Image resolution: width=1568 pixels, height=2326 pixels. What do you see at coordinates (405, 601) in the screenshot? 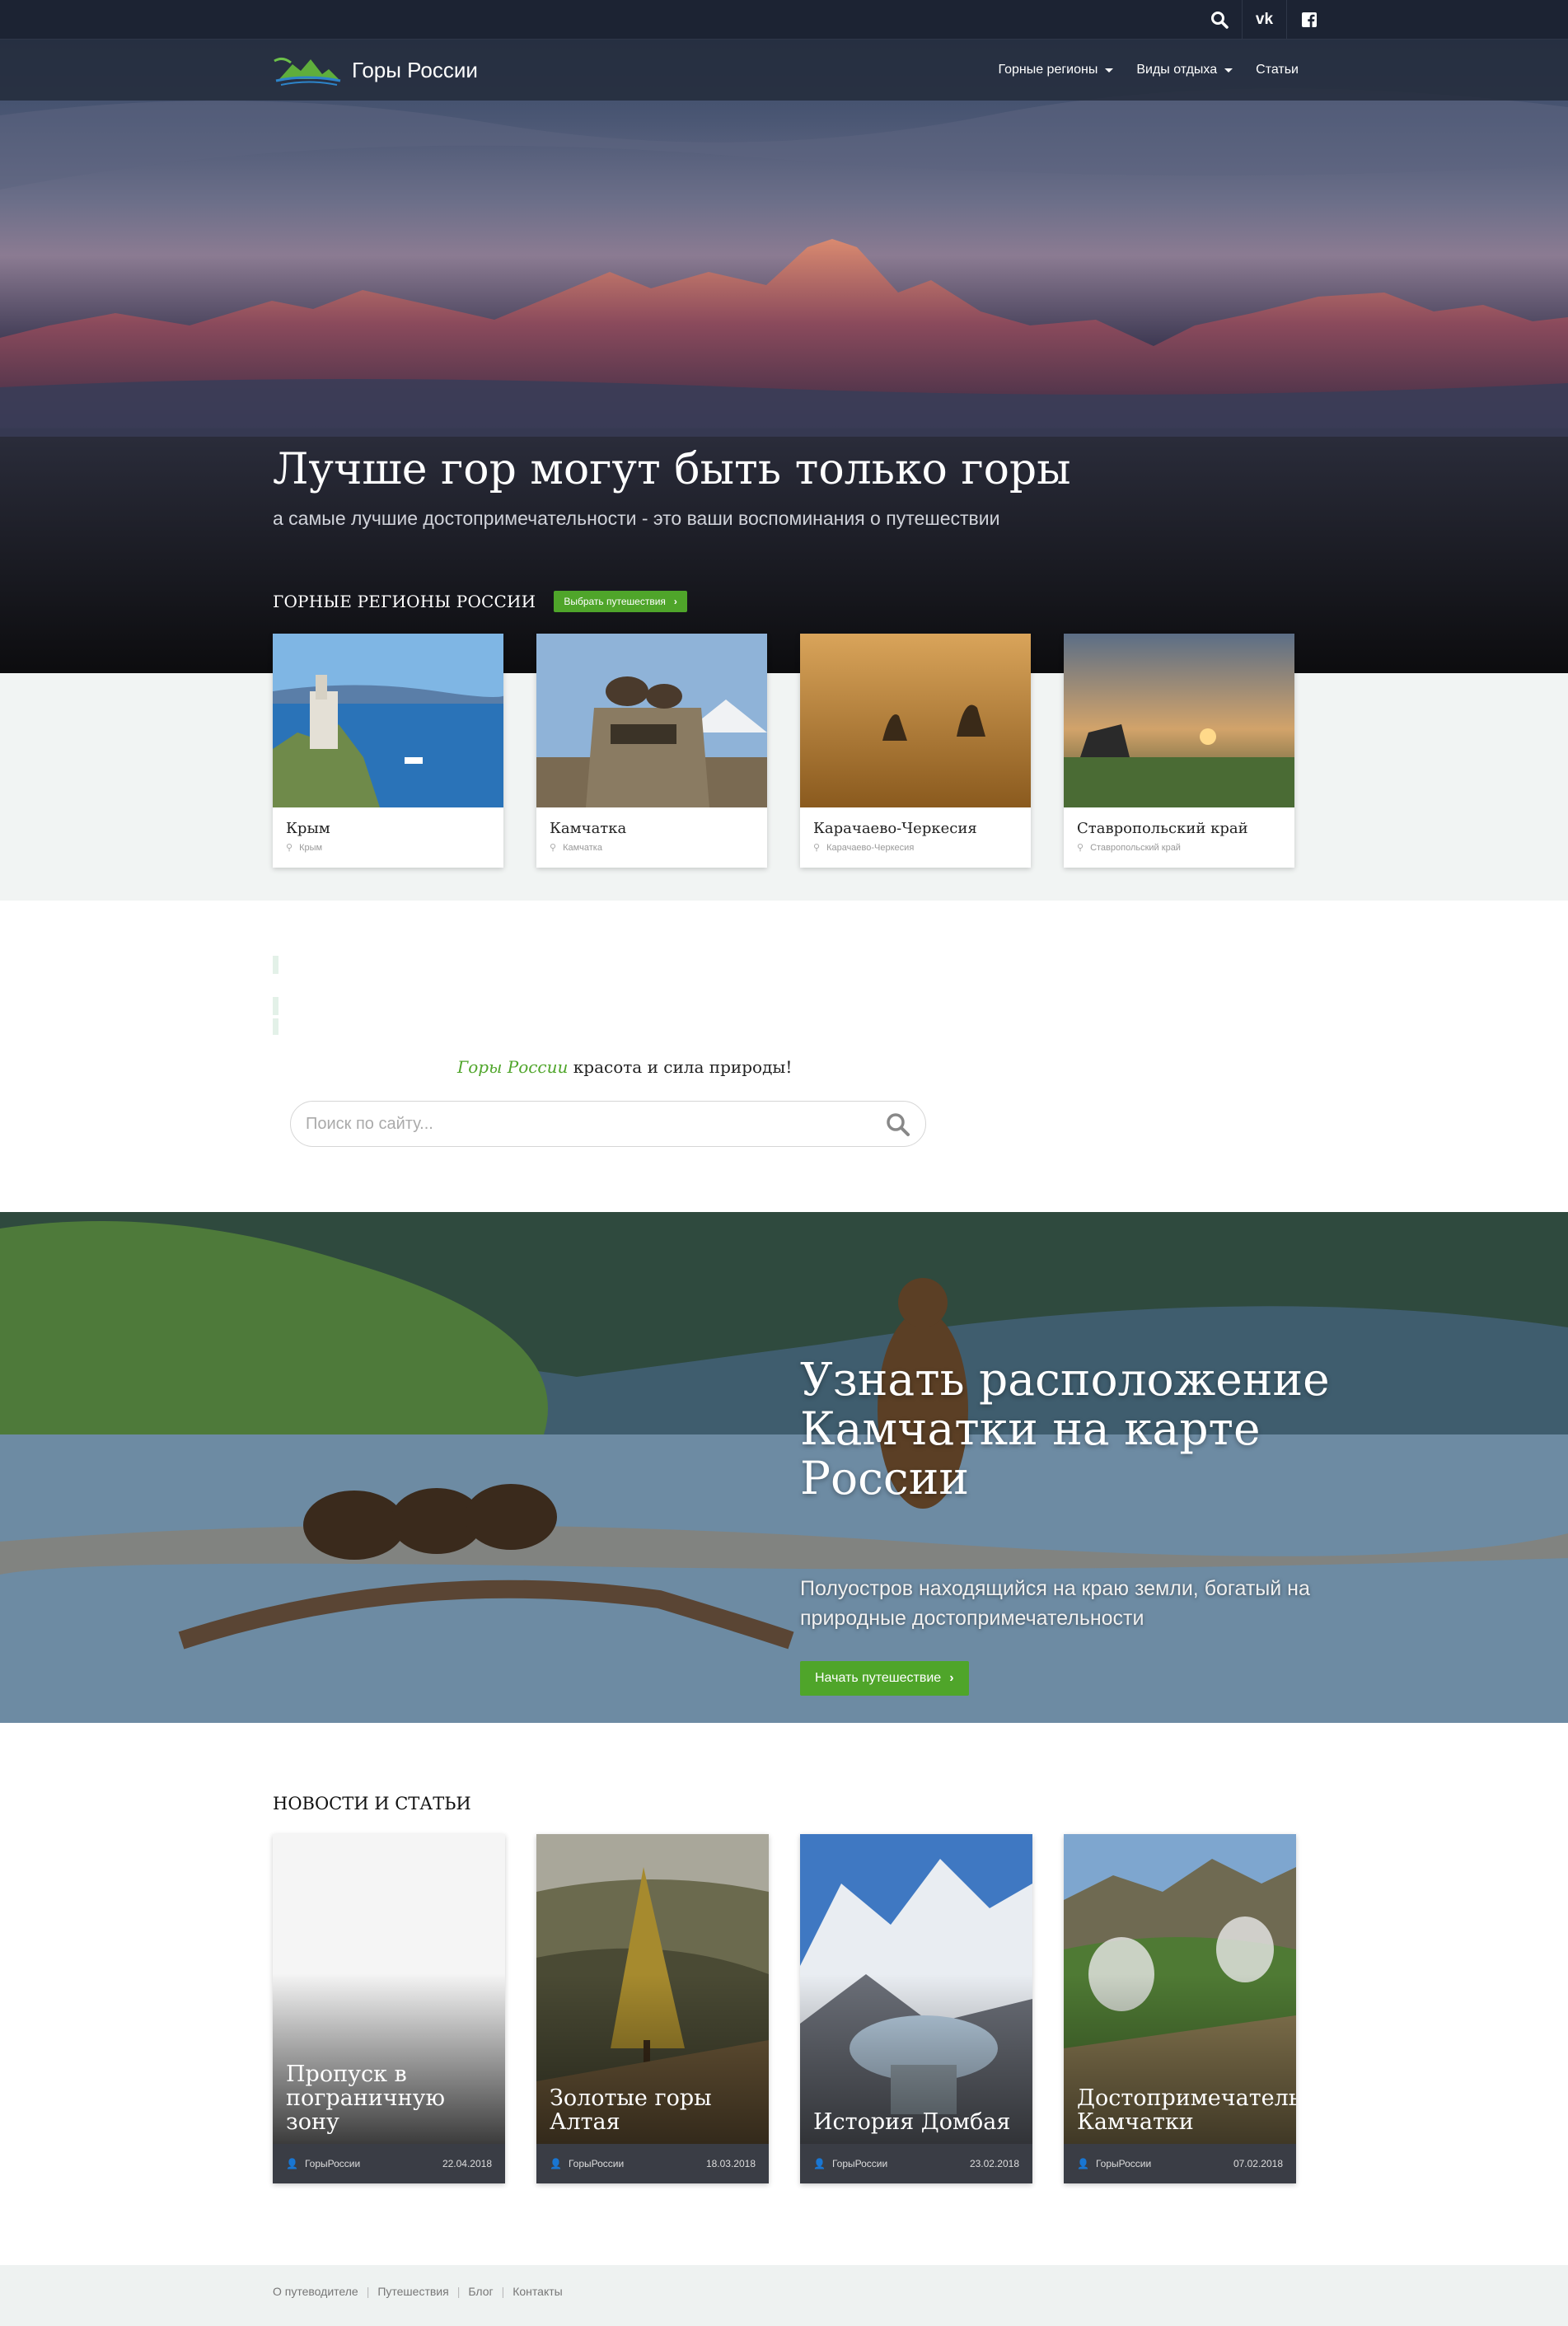
I see `regions-title: ГОРНЫЕ РЕГИОНЫ РОССИИ` at bounding box center [405, 601].